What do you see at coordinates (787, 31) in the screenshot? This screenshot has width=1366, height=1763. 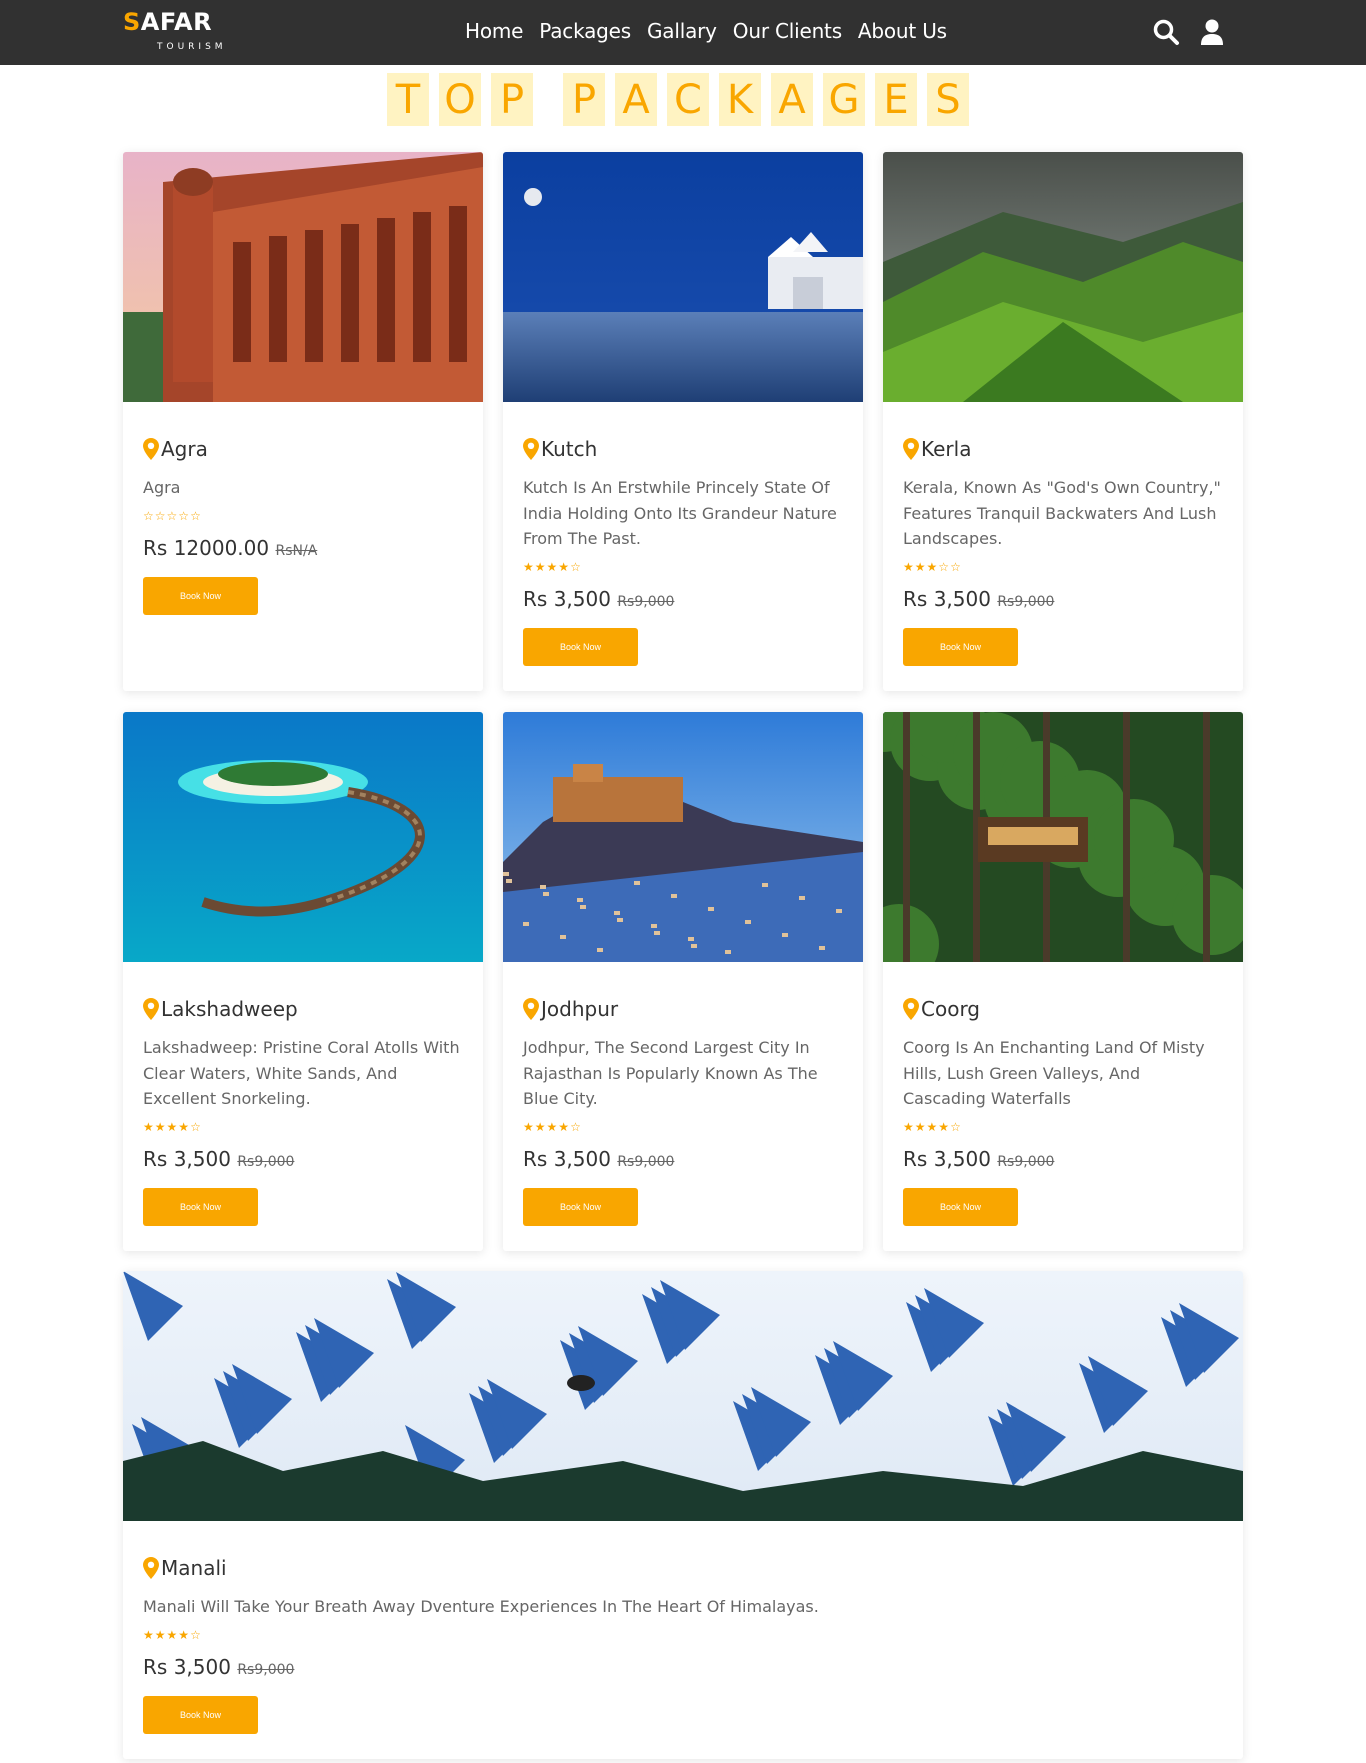 I see `nav-clients: Our Clients` at bounding box center [787, 31].